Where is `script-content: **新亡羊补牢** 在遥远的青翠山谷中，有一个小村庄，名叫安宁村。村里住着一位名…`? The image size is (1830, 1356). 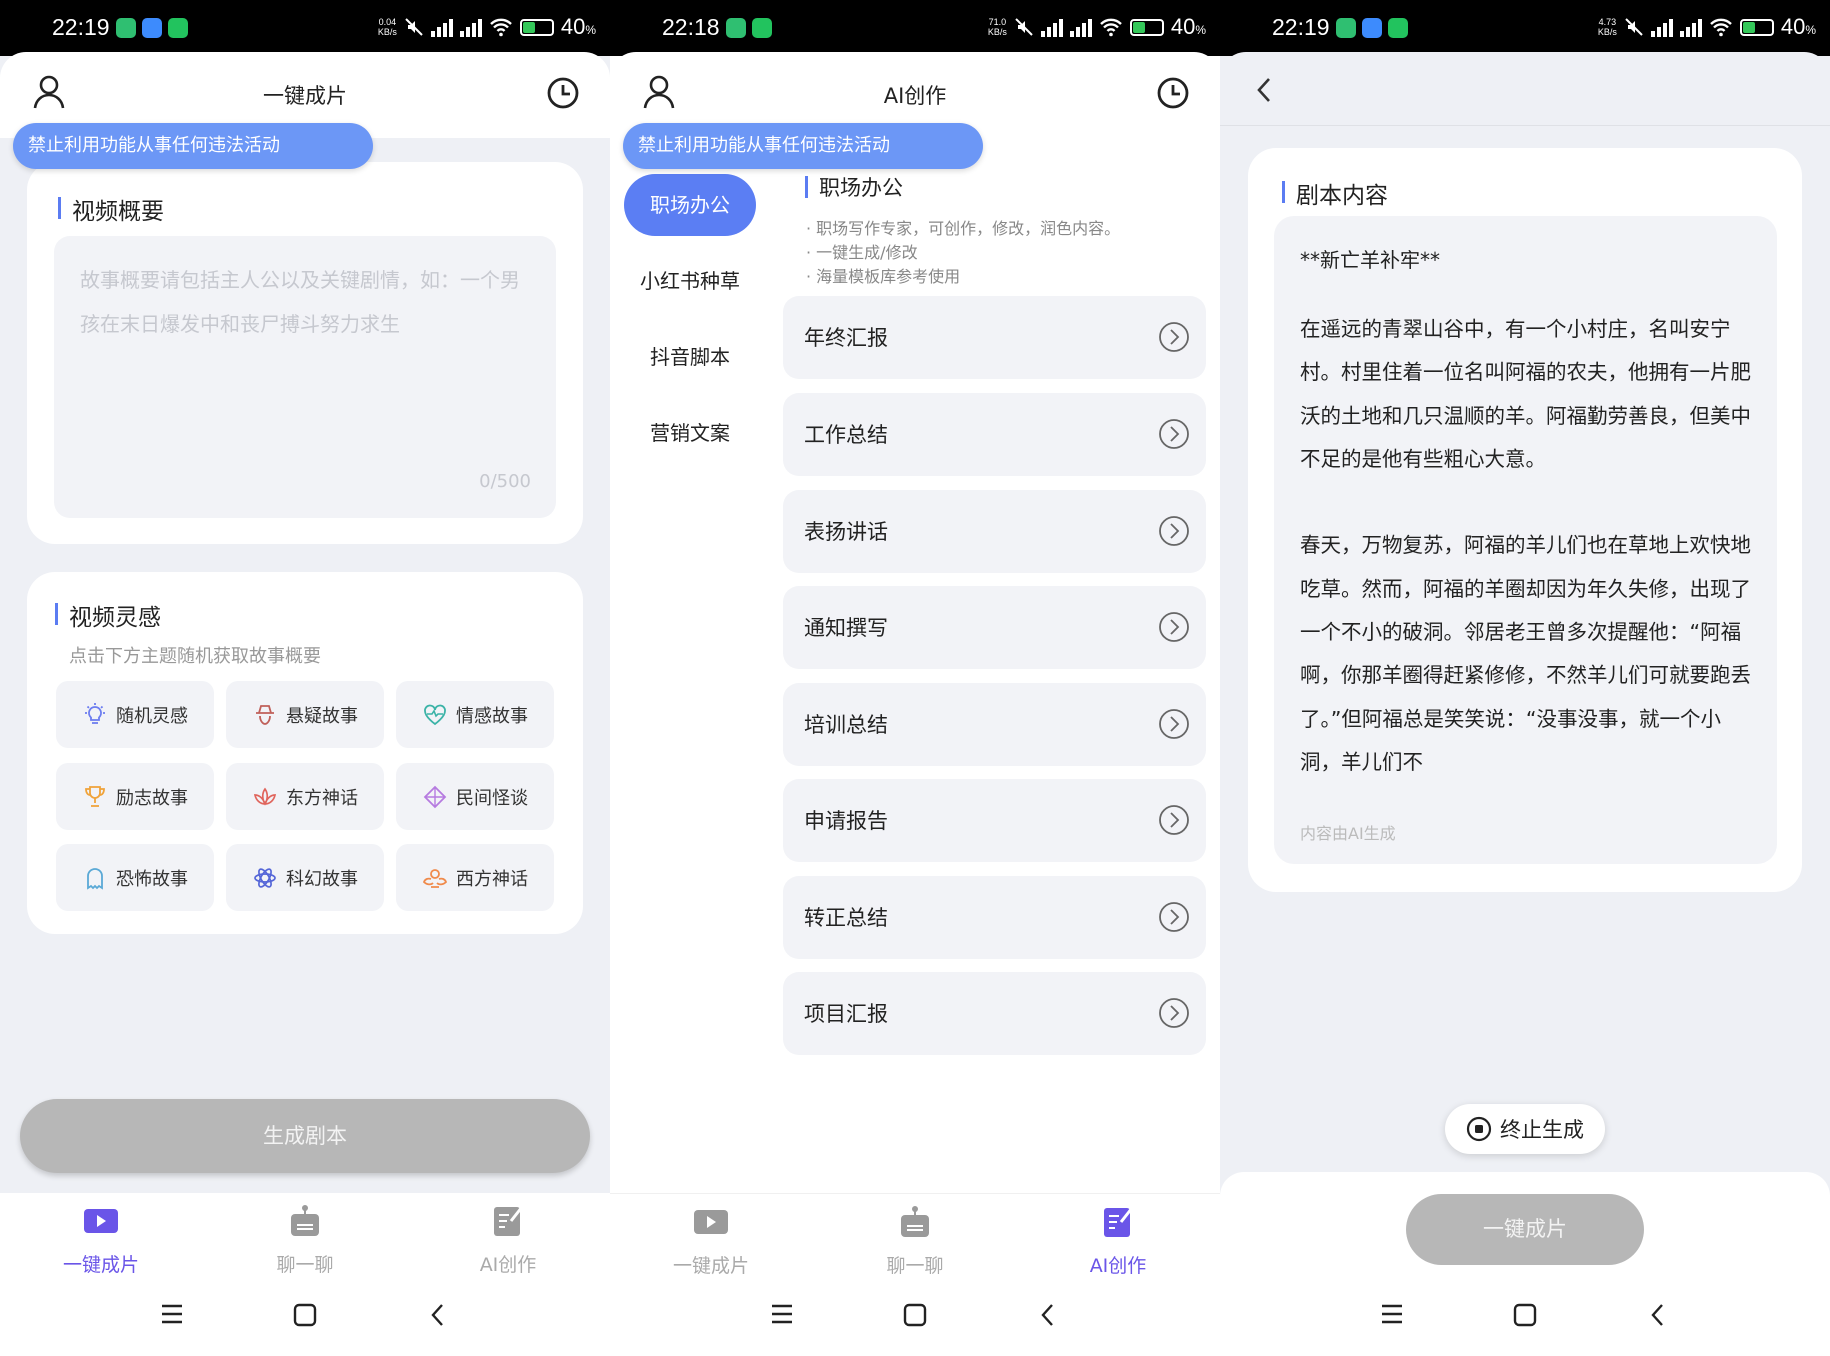
script-content: **新亡羊补牢** 在遥远的青翠山谷中，有一个小村庄，名叫安宁村。村里住着一位名… is located at coordinates (1525, 540).